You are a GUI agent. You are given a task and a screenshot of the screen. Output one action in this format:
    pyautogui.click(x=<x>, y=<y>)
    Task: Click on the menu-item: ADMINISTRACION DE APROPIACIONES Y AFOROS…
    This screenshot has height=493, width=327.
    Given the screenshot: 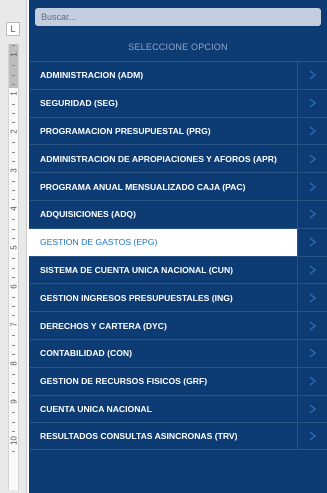 What is the action you would take?
    pyautogui.click(x=178, y=158)
    